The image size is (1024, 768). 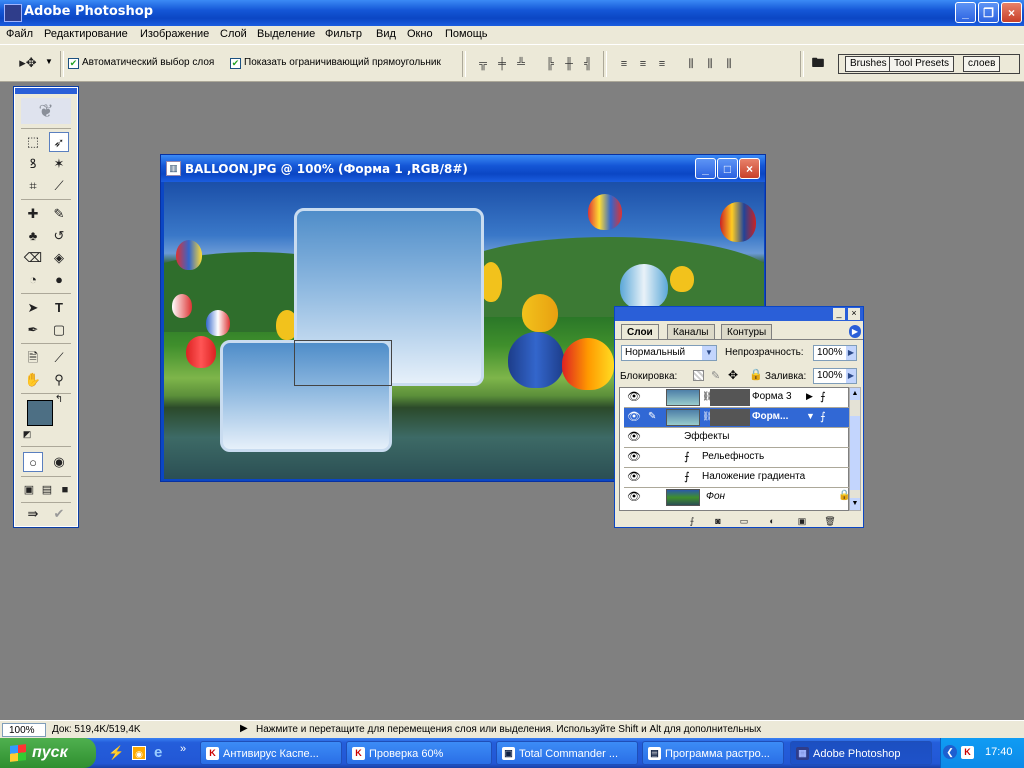 What do you see at coordinates (33, 330) in the screenshot?
I see `pen-tool-icon: ✒` at bounding box center [33, 330].